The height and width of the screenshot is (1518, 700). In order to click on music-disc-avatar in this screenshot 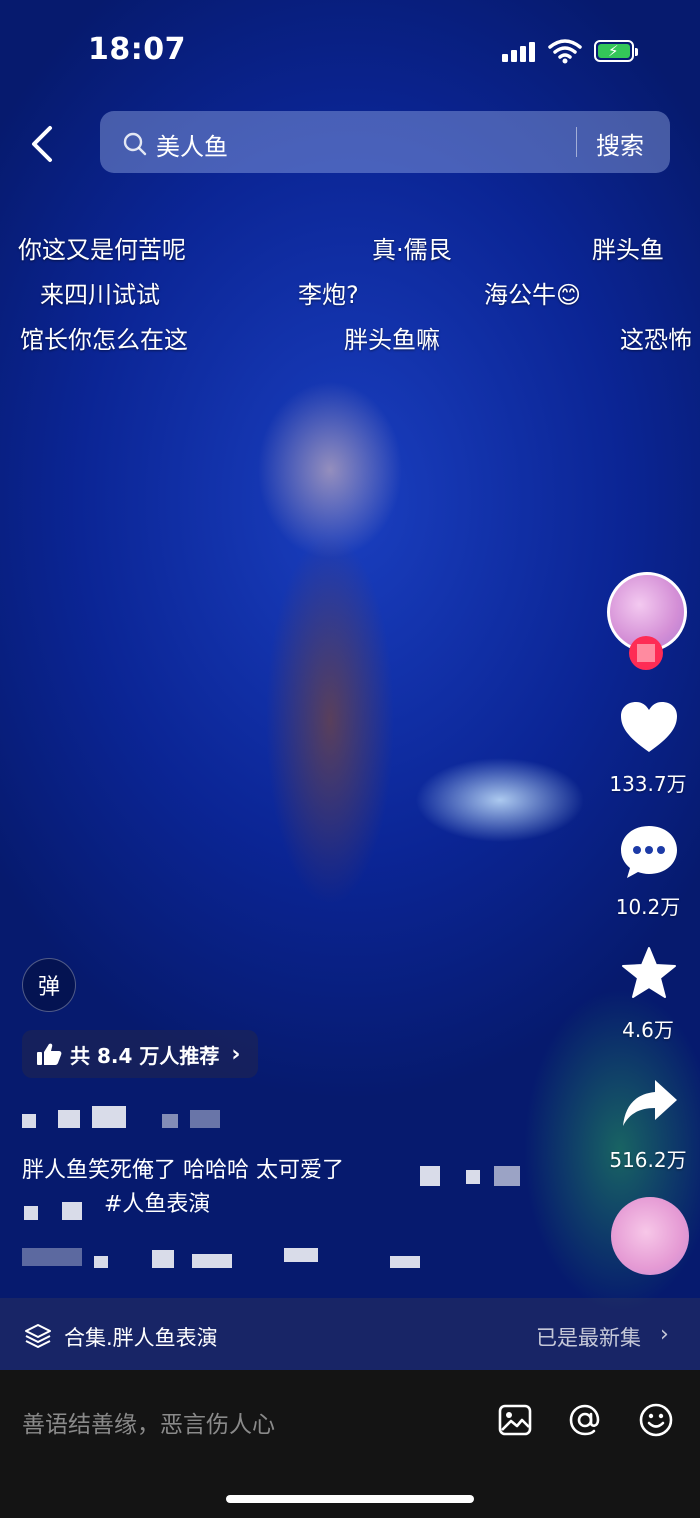, I will do `click(650, 1236)`.